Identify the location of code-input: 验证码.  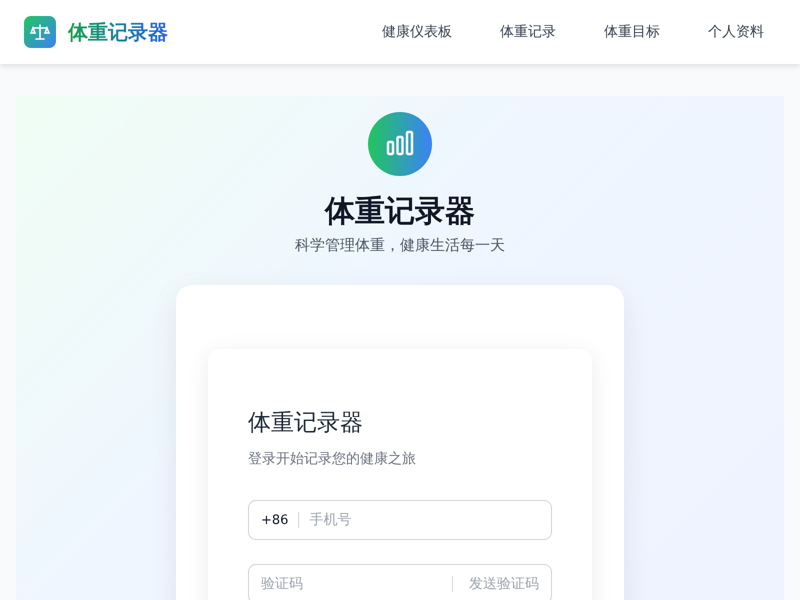
(351, 584).